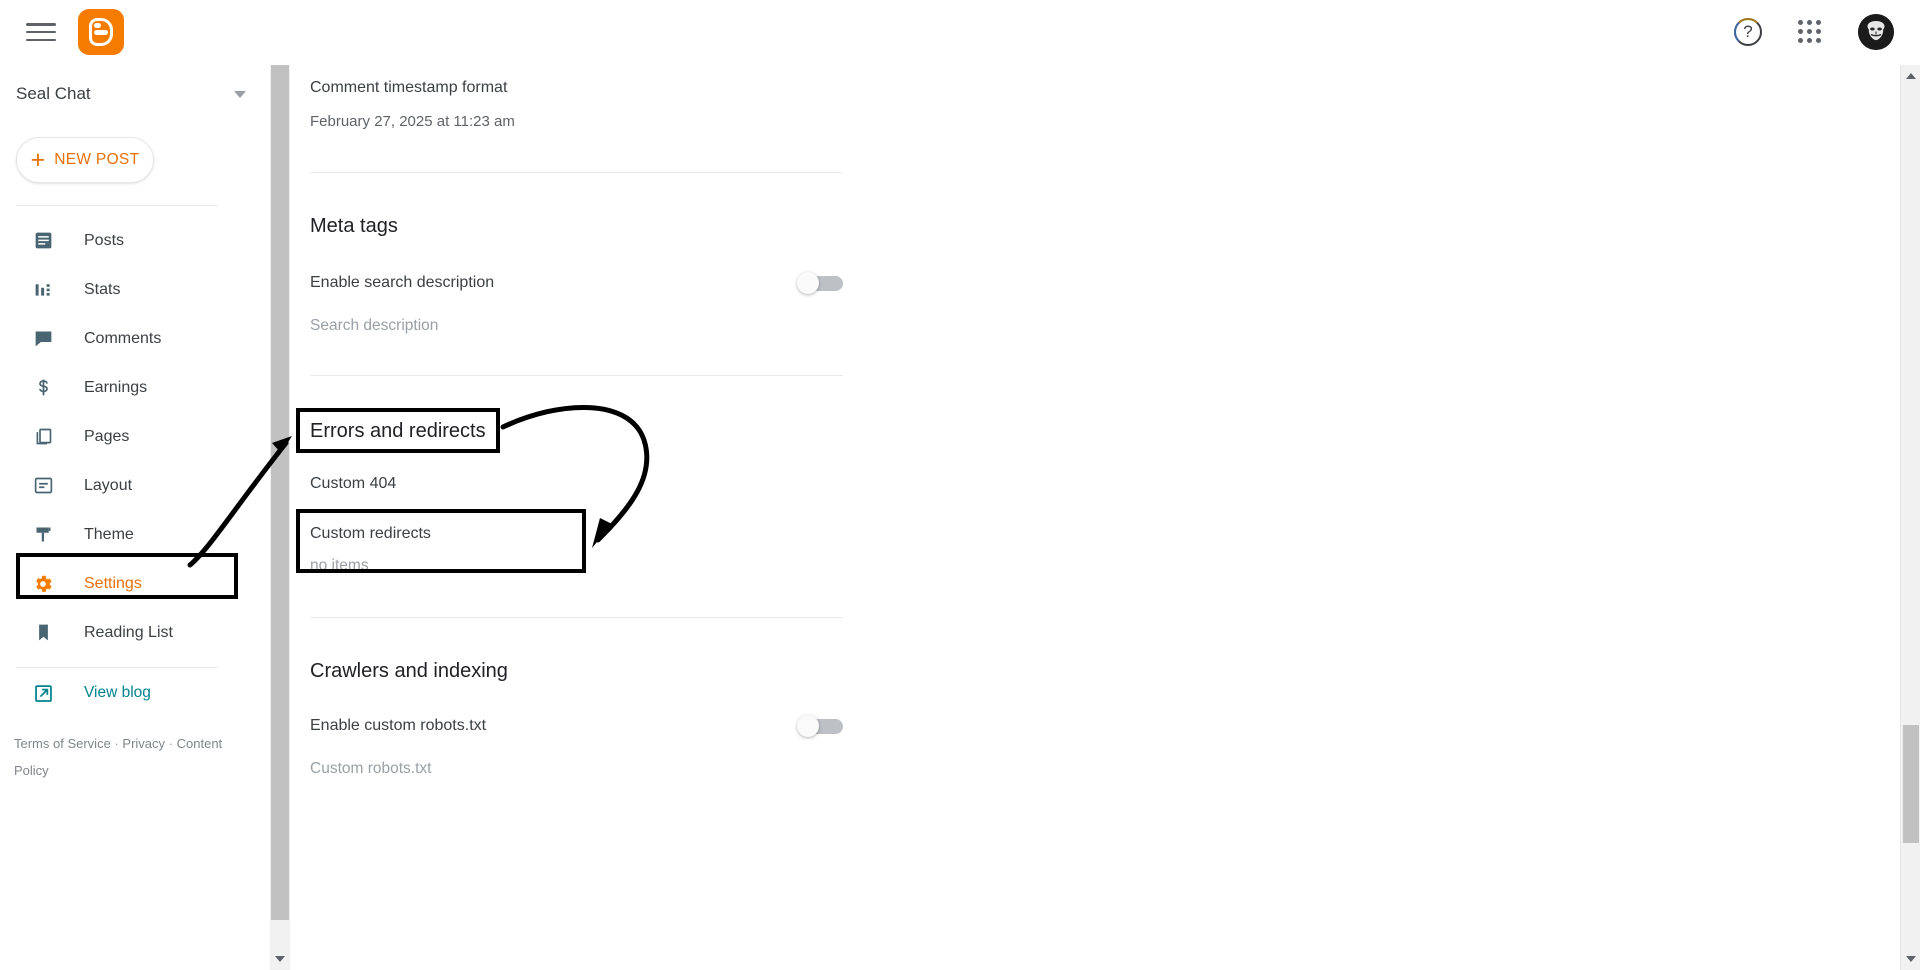 This screenshot has height=970, width=1920. I want to click on sidebar-item-label: Posts, so click(104, 240).